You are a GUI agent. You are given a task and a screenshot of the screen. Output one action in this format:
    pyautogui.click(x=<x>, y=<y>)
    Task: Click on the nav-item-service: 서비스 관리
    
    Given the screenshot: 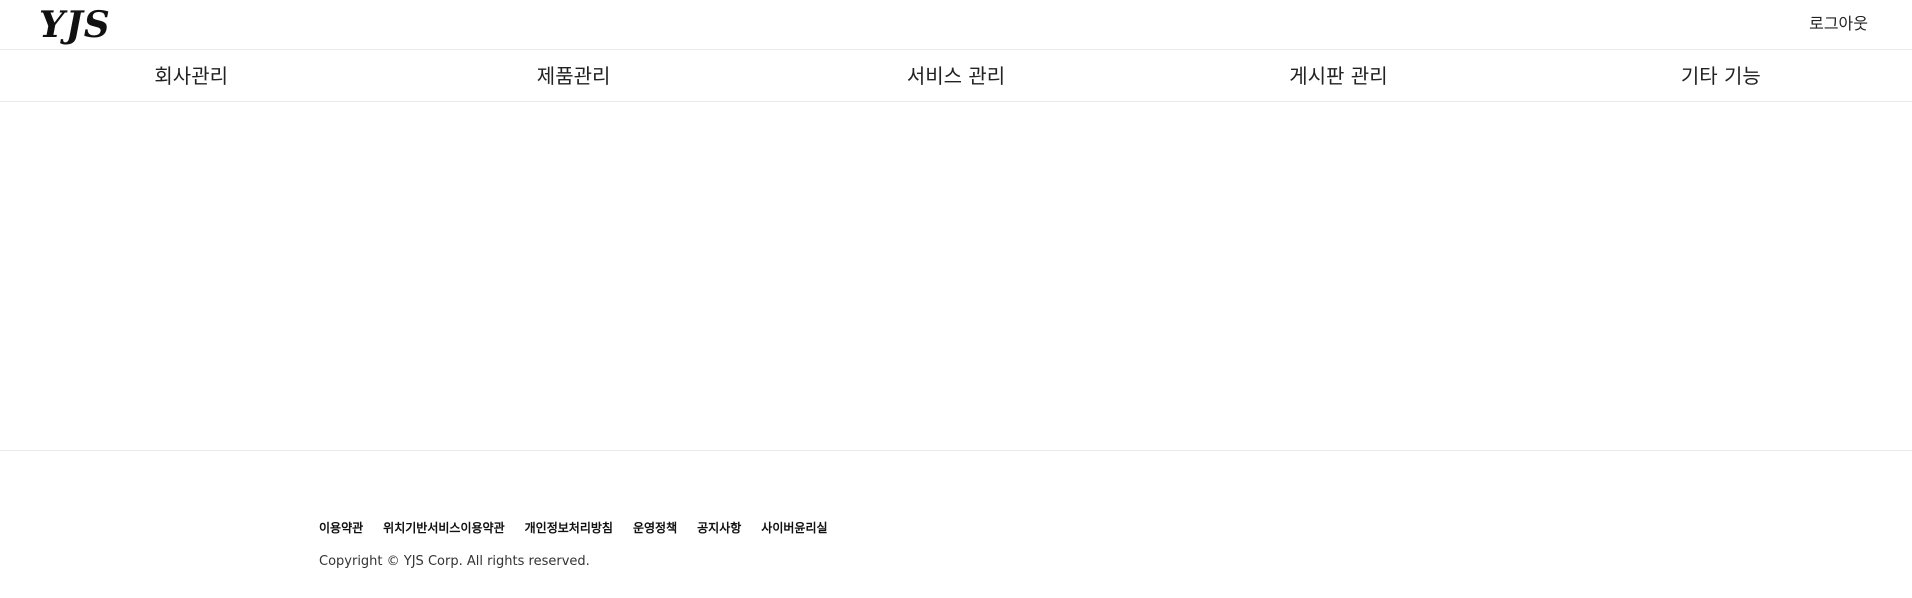 What is the action you would take?
    pyautogui.click(x=956, y=76)
    